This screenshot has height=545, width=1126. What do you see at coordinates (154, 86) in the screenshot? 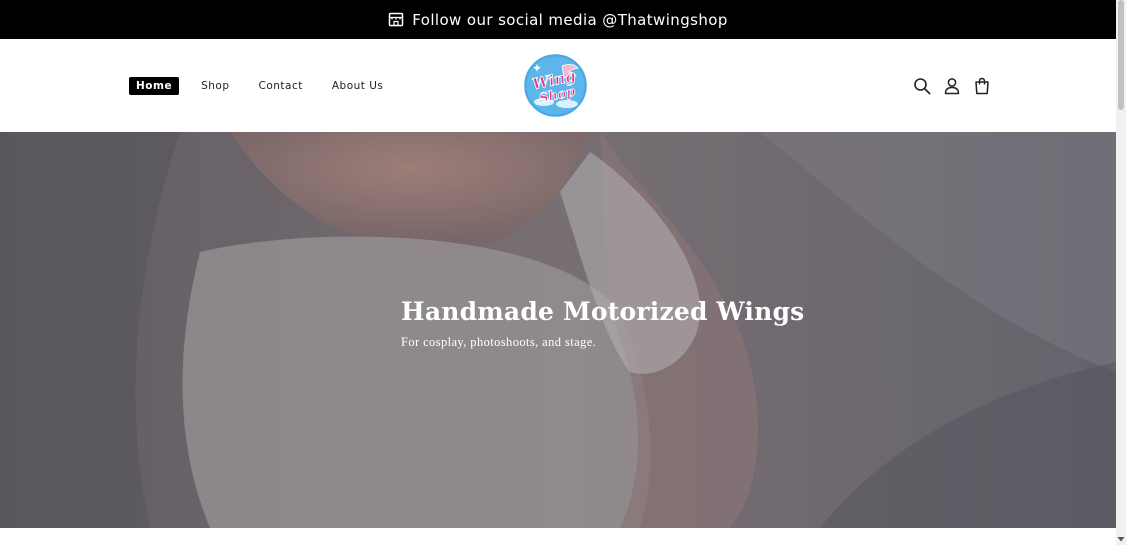
I see `nav-item-home: Home` at bounding box center [154, 86].